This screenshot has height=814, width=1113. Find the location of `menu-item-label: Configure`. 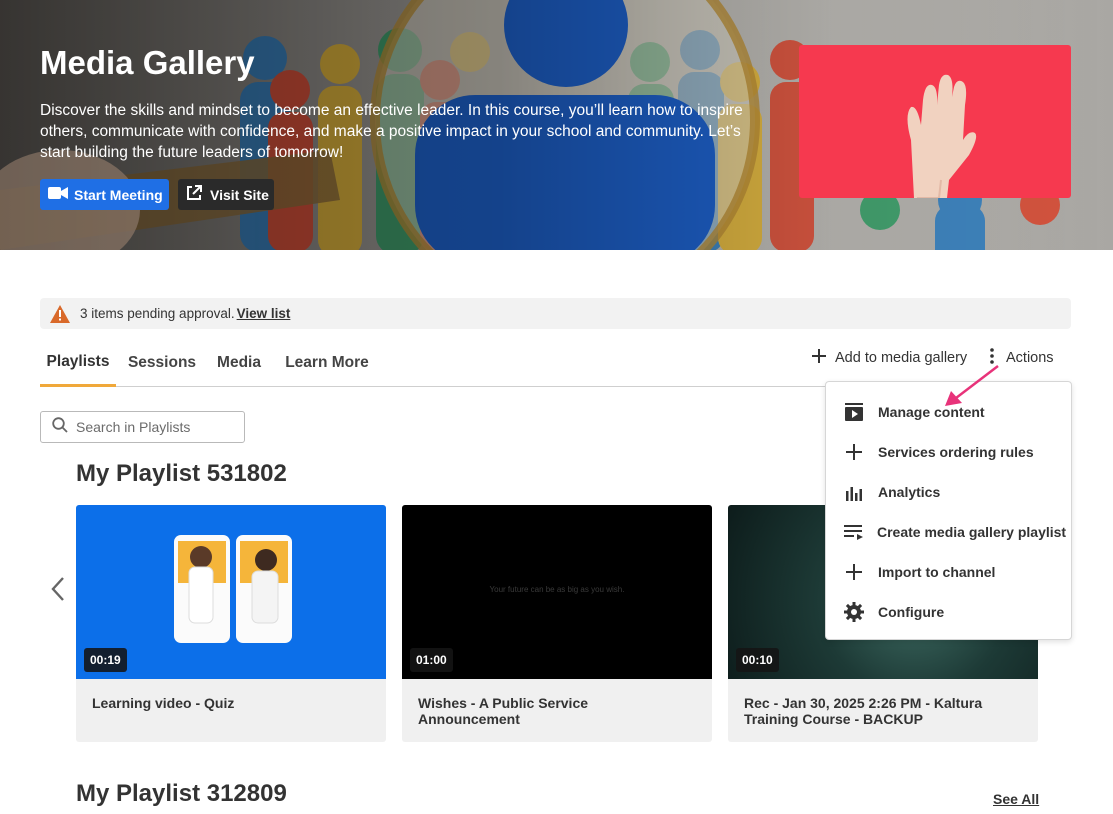

menu-item-label: Configure is located at coordinates (911, 612).